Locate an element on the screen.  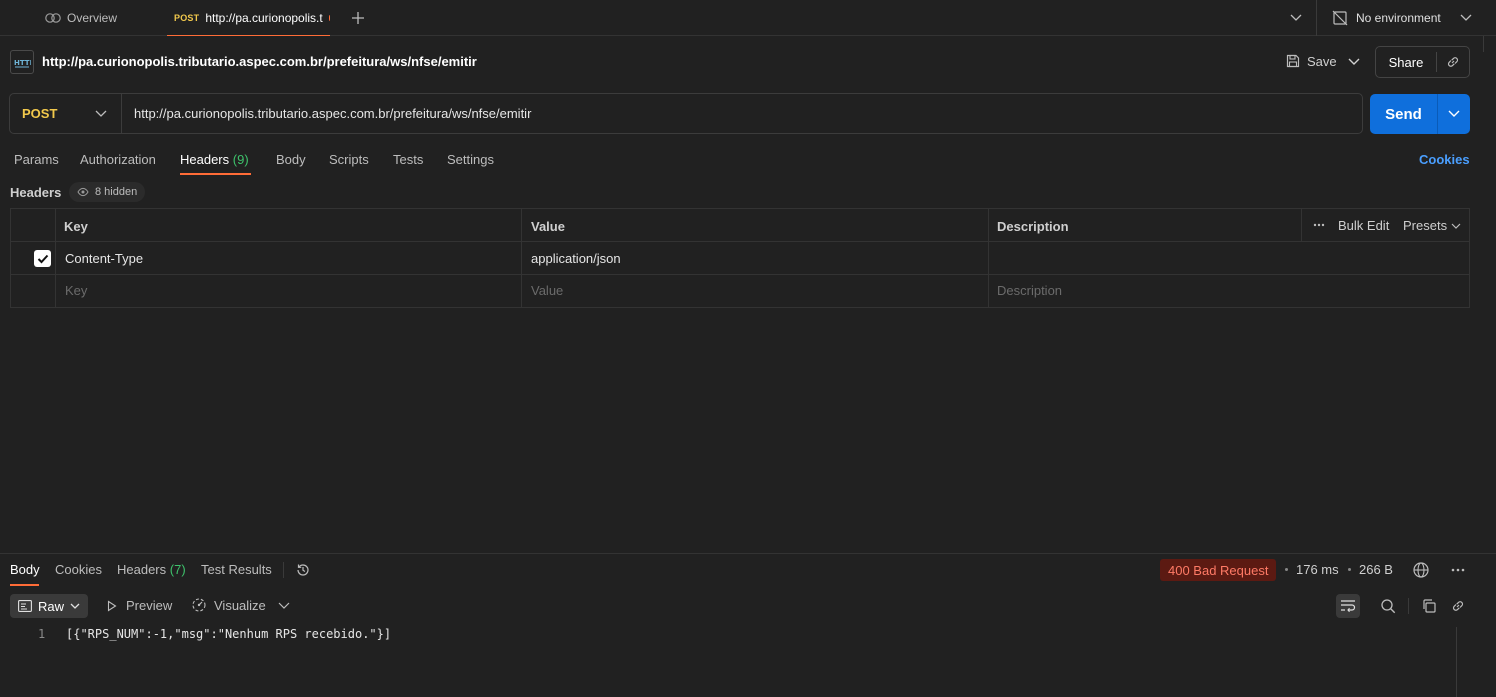
tabs-dropdown-button is located at coordinates (1296, 18).